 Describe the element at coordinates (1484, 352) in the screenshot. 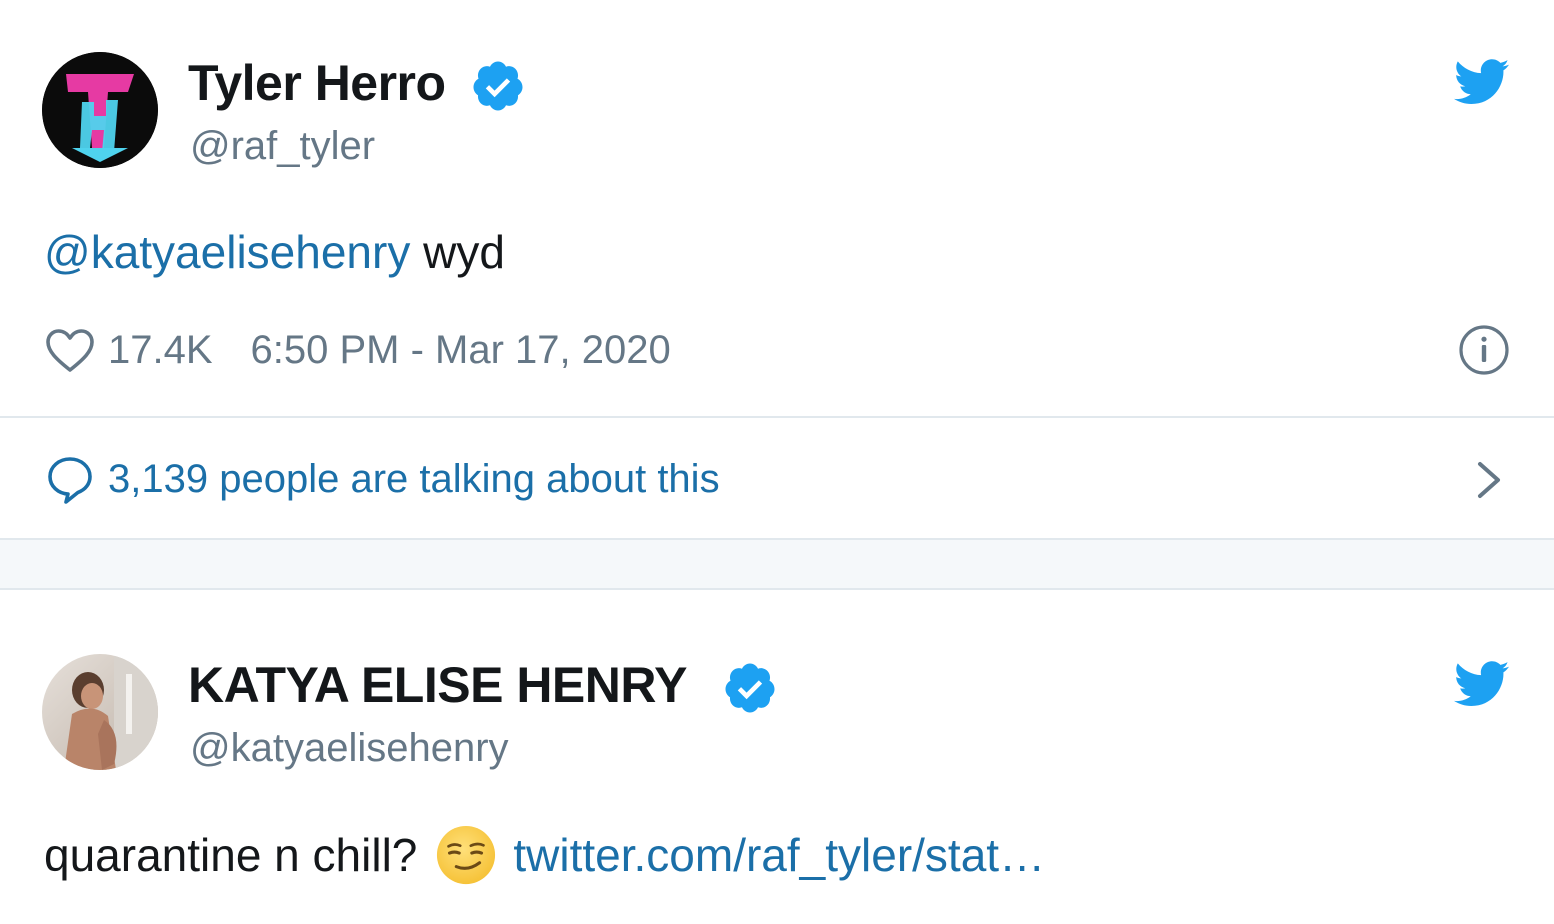

I see `info-icon` at that location.